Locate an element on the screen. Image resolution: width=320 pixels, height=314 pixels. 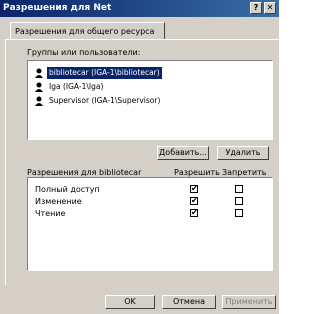
permission-name: Чтение is located at coordinates (50, 213).